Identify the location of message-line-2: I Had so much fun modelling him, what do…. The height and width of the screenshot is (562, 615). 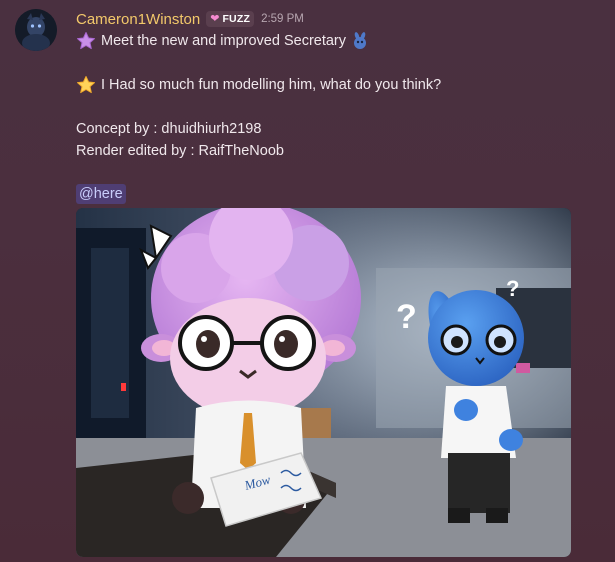
(336, 85).